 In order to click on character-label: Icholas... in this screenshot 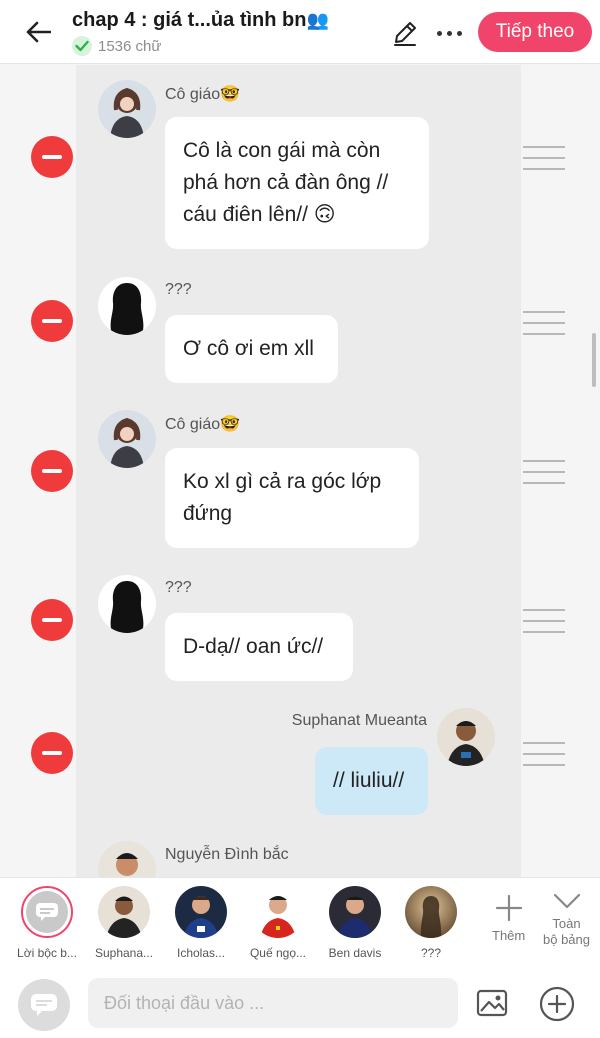, I will do `click(201, 953)`.